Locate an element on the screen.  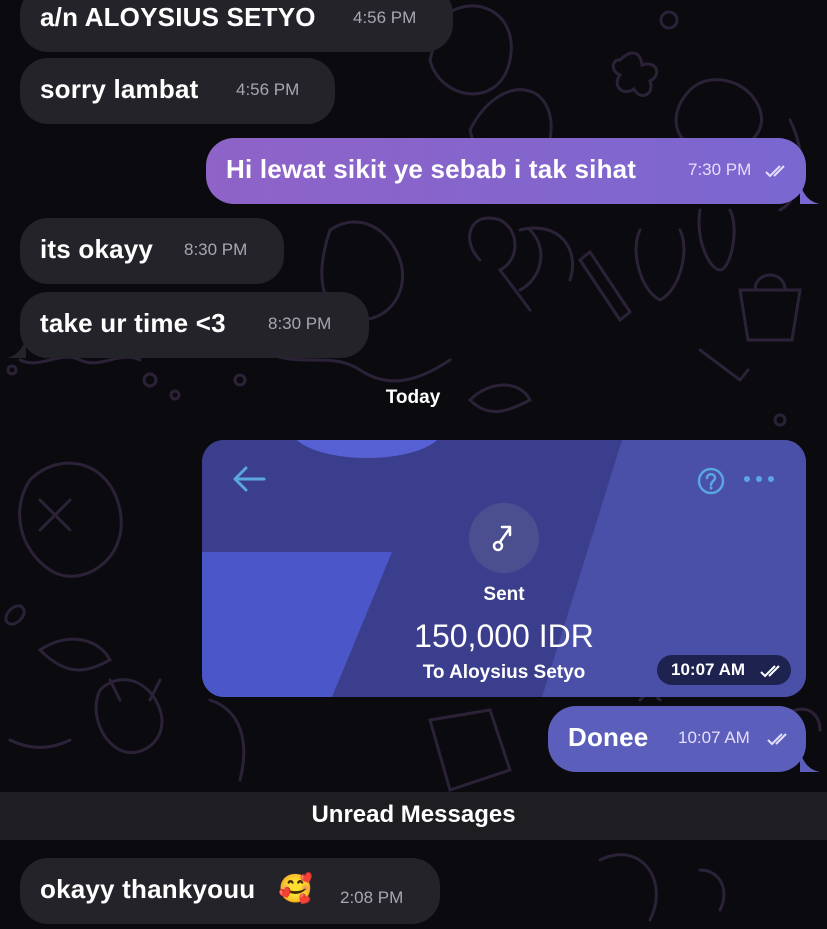
message-time: 7:30 PM is located at coordinates (720, 169).